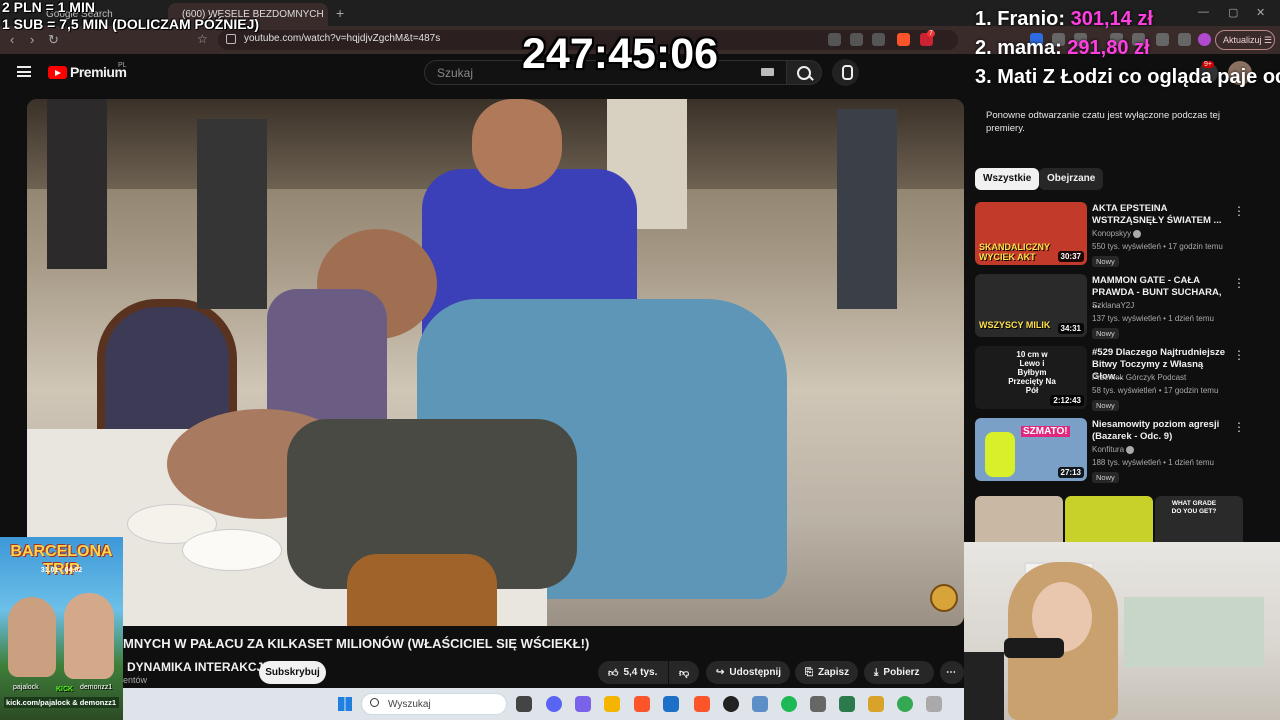 The image size is (1280, 720). I want to click on close-window-icon: ✕, so click(1260, 12).